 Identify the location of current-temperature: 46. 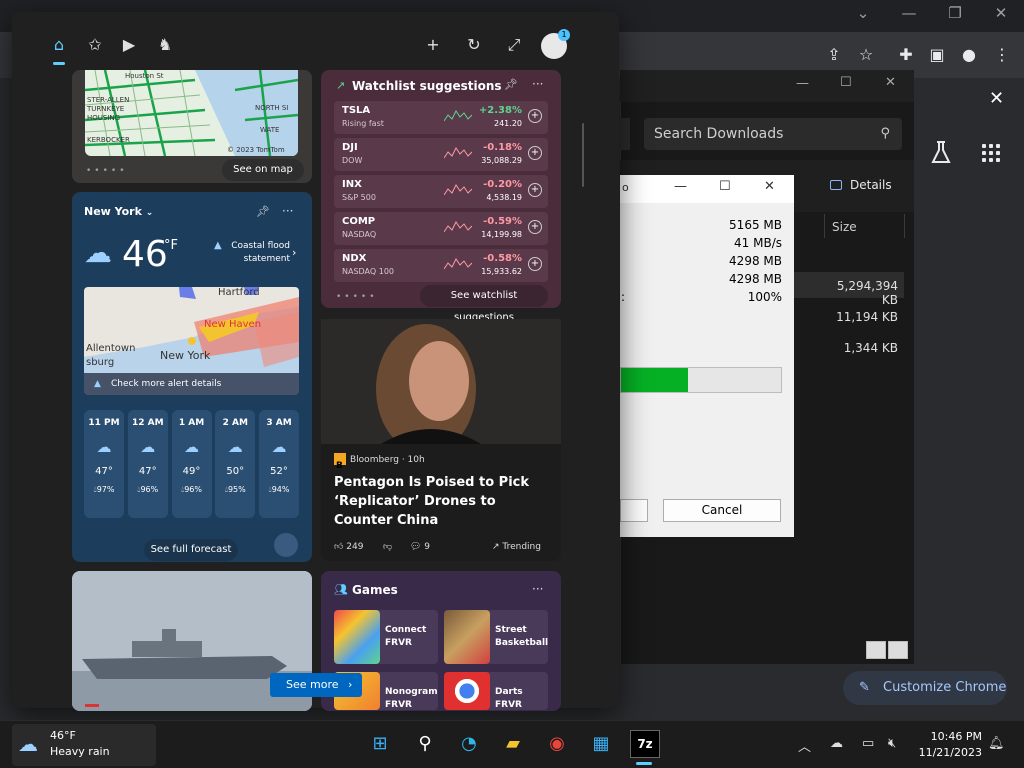
(145, 254).